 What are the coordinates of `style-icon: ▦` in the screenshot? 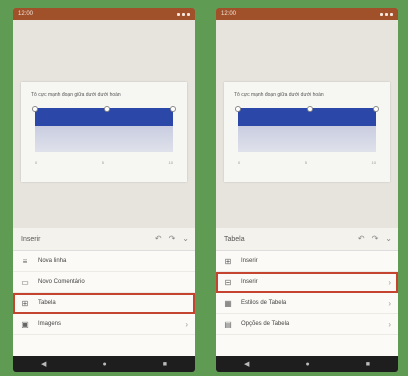 It's located at (228, 303).